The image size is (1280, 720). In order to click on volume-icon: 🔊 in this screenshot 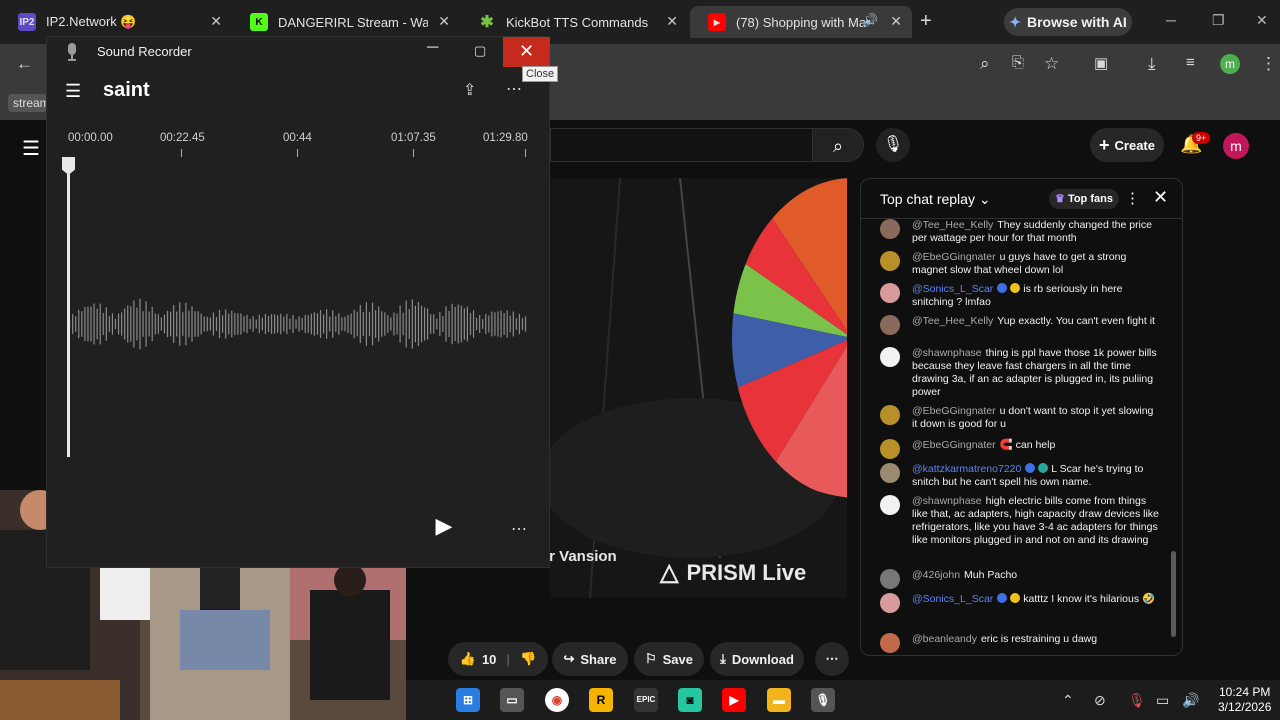, I will do `click(1190, 700)`.